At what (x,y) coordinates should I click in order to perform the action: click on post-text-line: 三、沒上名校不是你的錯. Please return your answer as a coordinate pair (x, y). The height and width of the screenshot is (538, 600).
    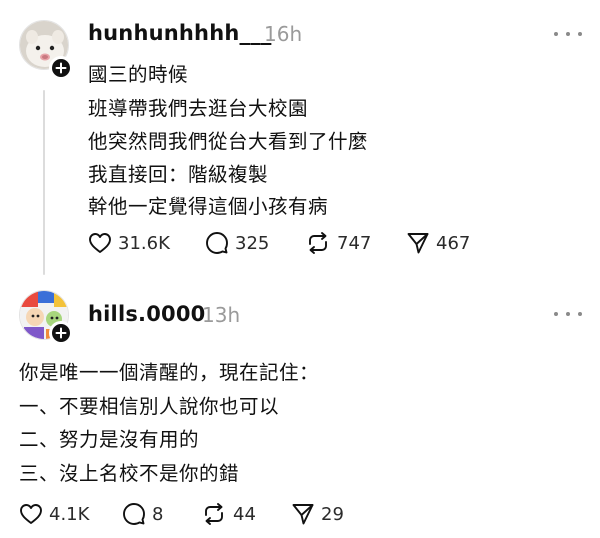
    Looking at the image, I should click on (129, 473).